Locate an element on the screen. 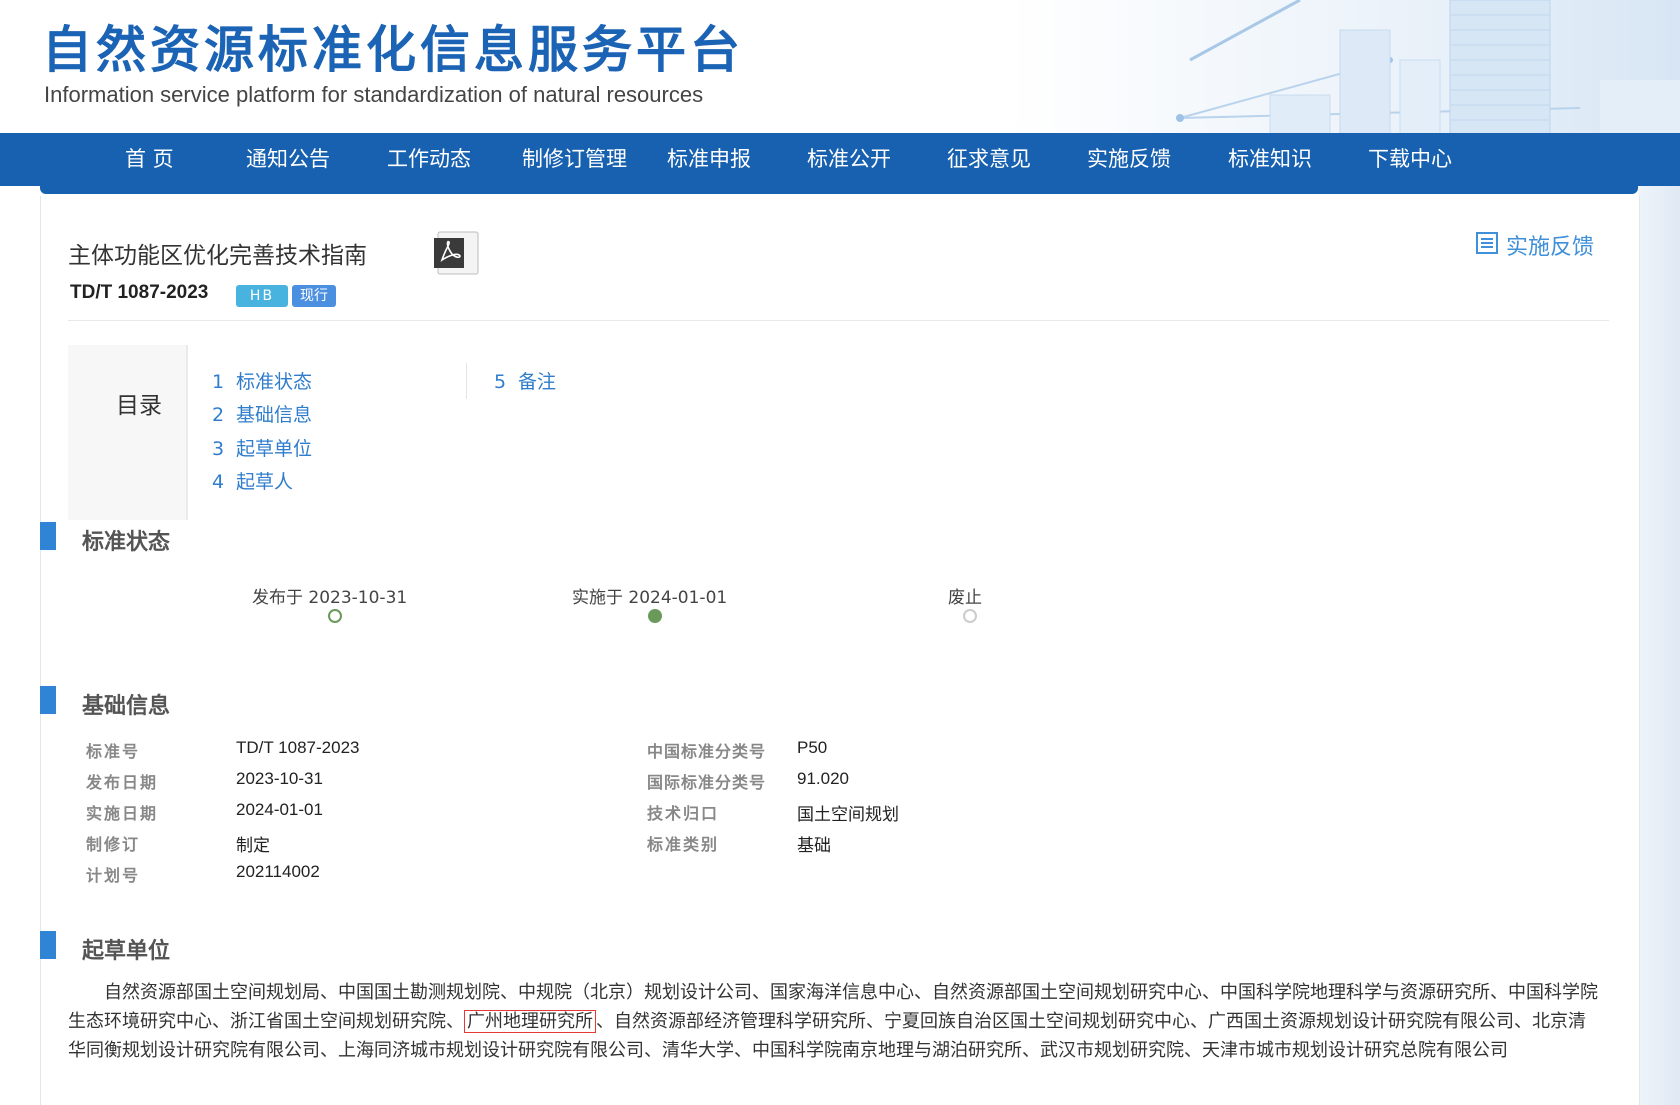  section-title-status: 标准状态 is located at coordinates (126, 542).